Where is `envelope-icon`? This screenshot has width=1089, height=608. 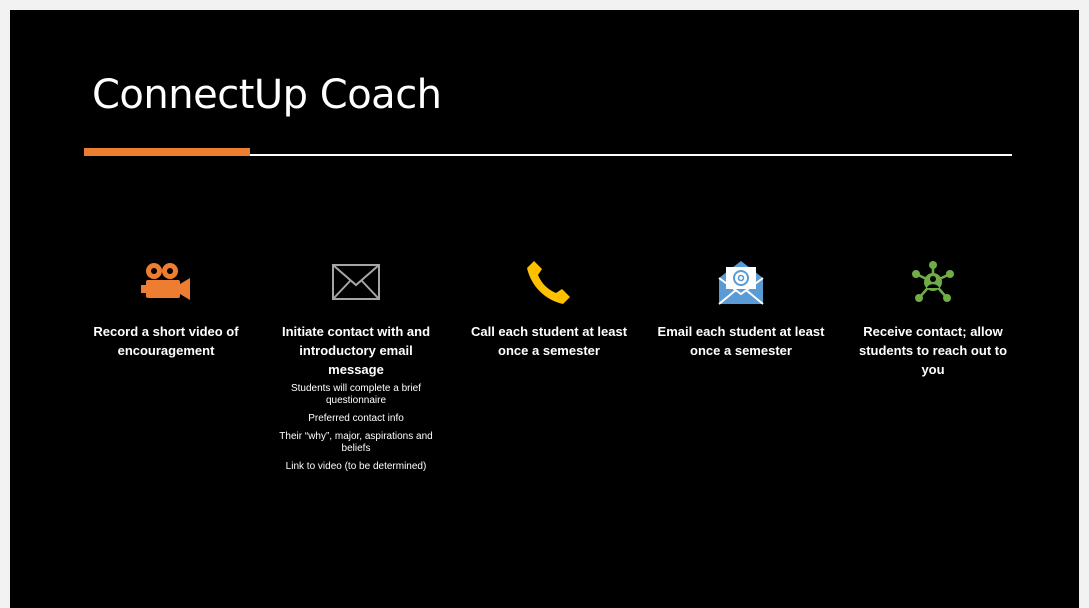
envelope-icon is located at coordinates (356, 282).